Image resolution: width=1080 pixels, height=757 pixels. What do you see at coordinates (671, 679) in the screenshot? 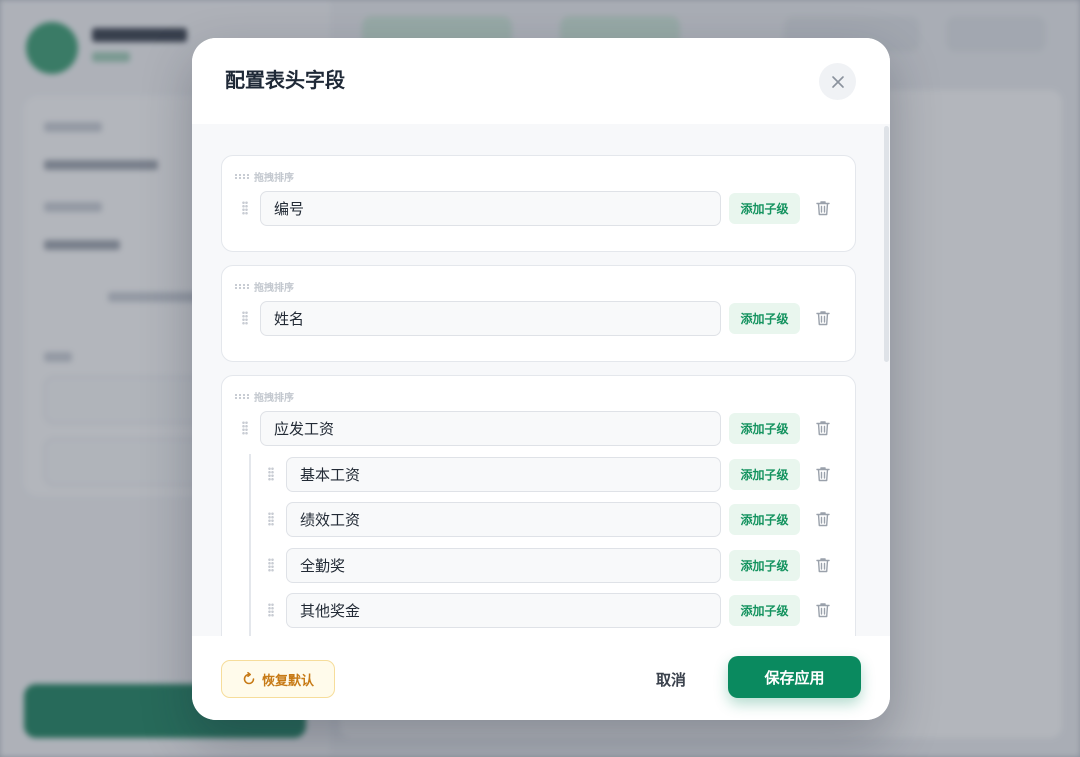
I see `cancel-button: 取消` at bounding box center [671, 679].